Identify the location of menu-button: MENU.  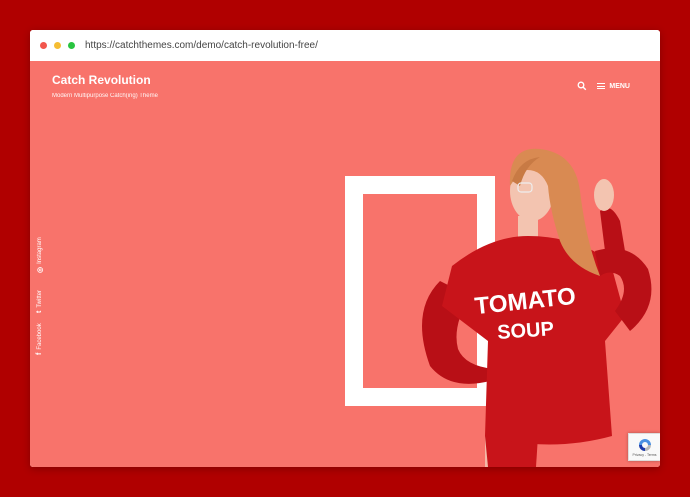
(613, 85).